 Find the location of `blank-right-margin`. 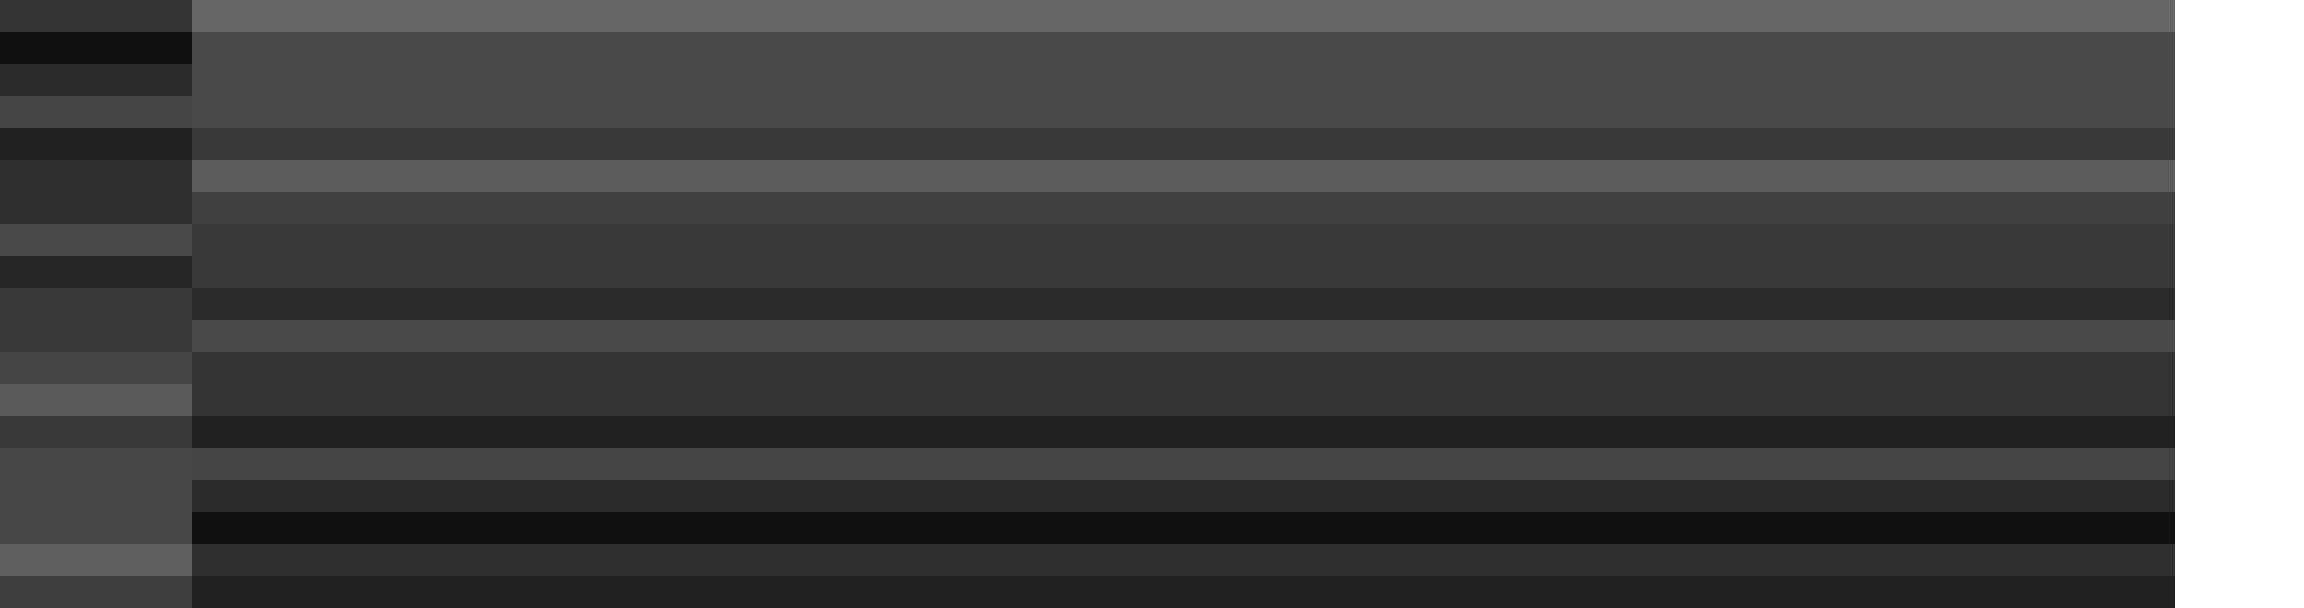

blank-right-margin is located at coordinates (2239, 304).